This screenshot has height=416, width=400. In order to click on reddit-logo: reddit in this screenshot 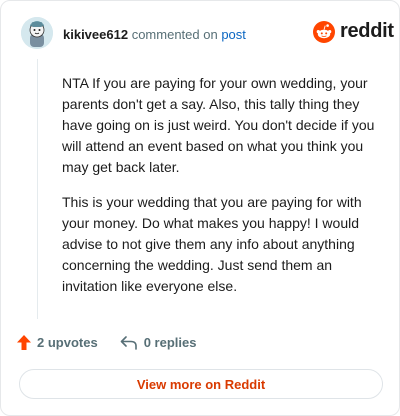, I will do `click(353, 31)`.